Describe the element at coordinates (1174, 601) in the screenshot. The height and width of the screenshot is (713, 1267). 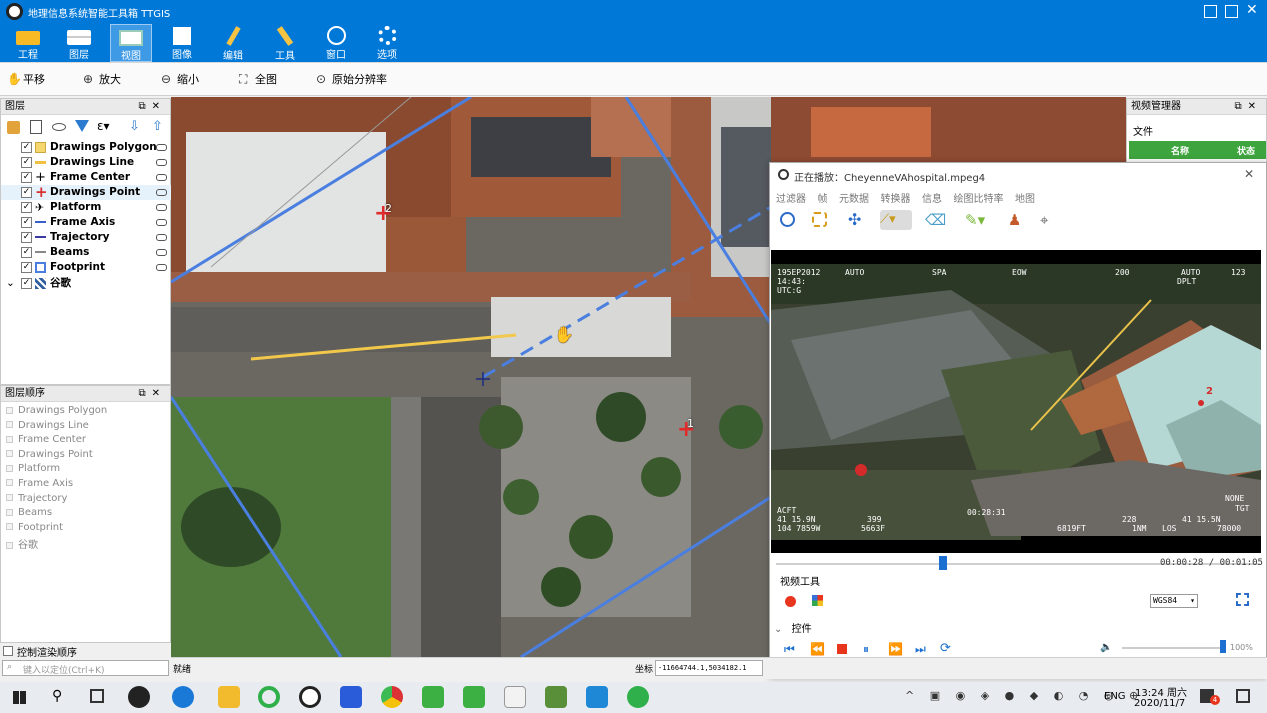
I see `crs-select: WGS84 ▾` at that location.